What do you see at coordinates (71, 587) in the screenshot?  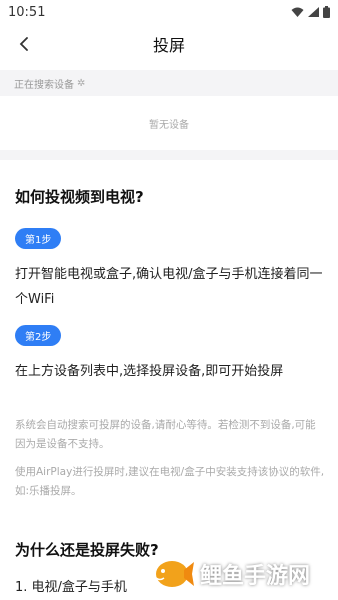 I see `failure-item-1: 1. 电视/盒子与手机` at bounding box center [71, 587].